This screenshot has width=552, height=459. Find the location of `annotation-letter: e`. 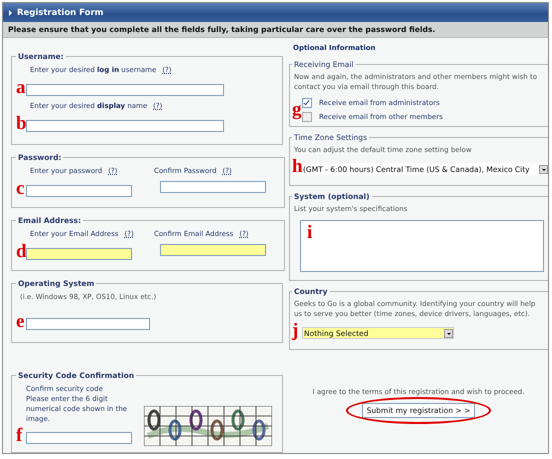

annotation-letter: e is located at coordinates (21, 322).